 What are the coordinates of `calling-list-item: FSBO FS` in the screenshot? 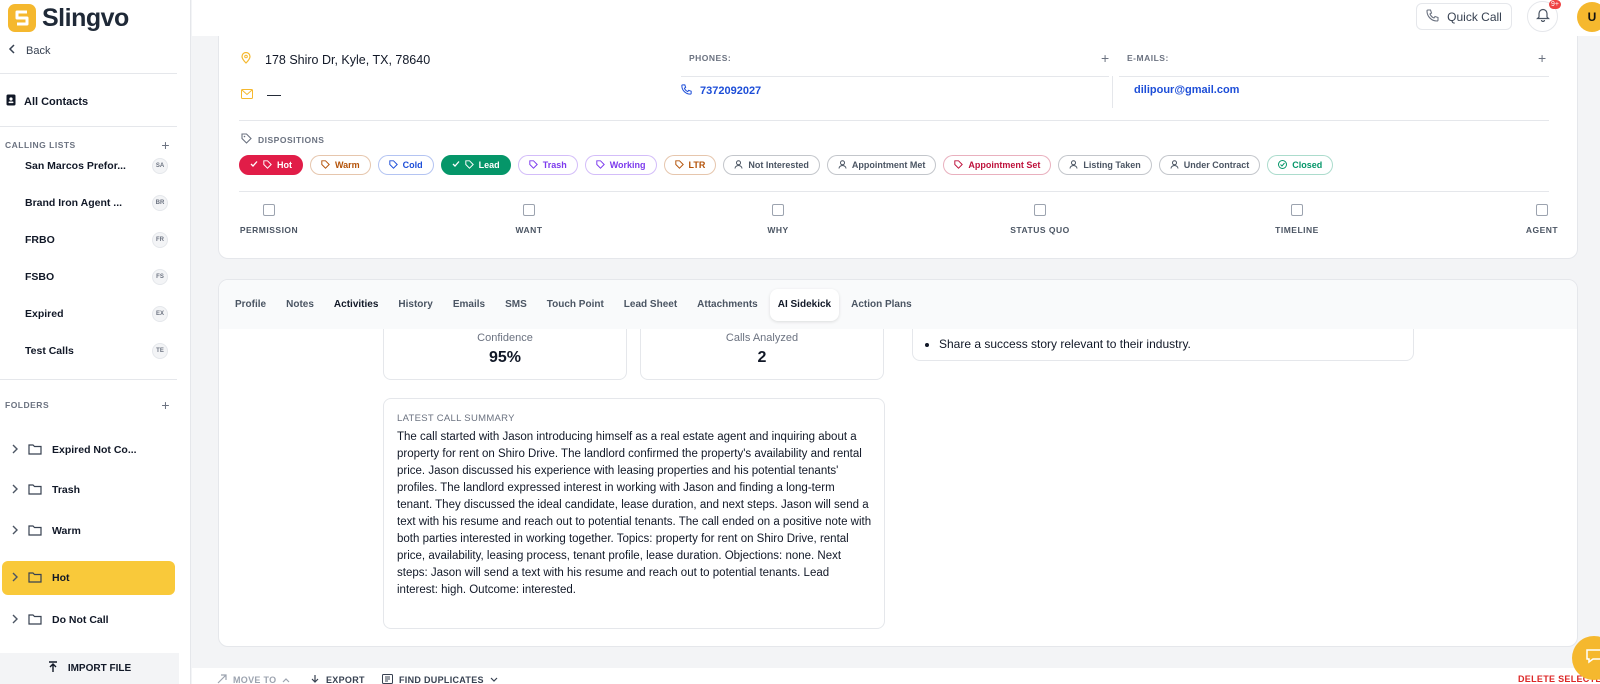 It's located at (96, 277).